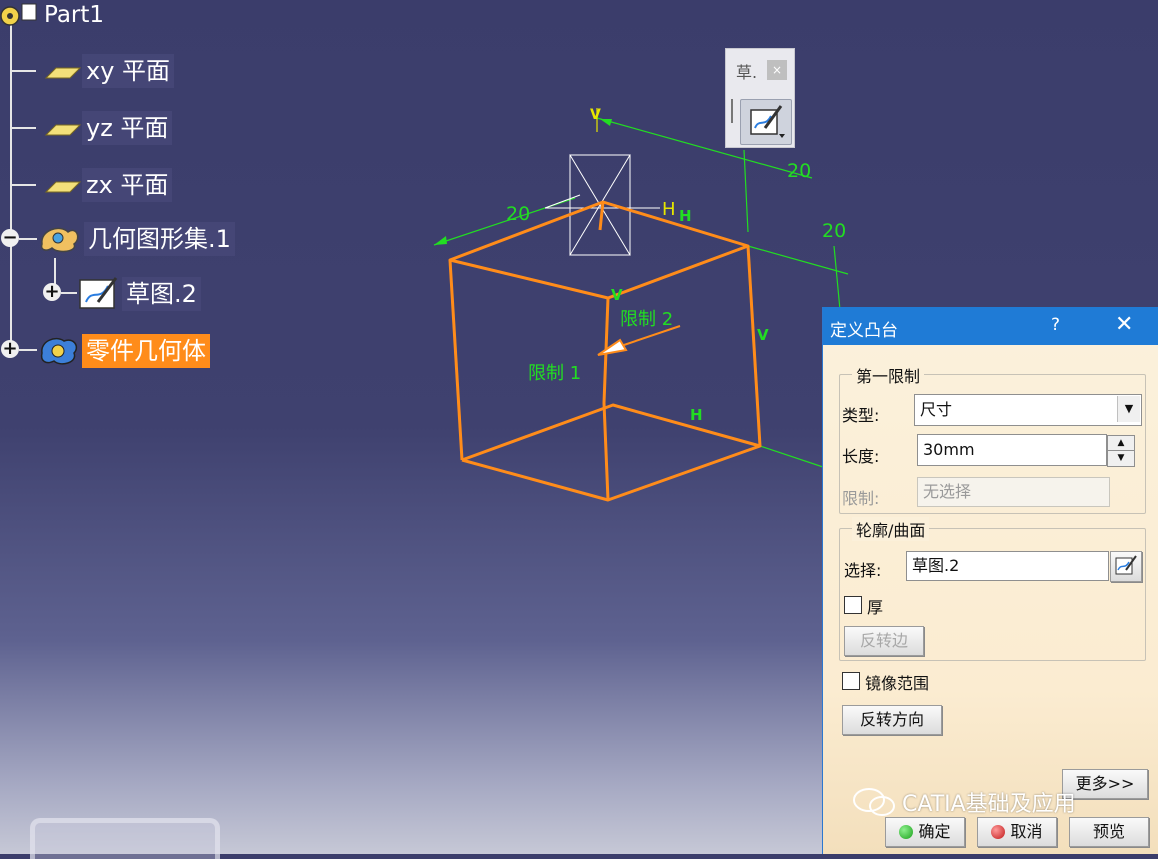  What do you see at coordinates (125, 838) in the screenshot?
I see `compass-widget` at bounding box center [125, 838].